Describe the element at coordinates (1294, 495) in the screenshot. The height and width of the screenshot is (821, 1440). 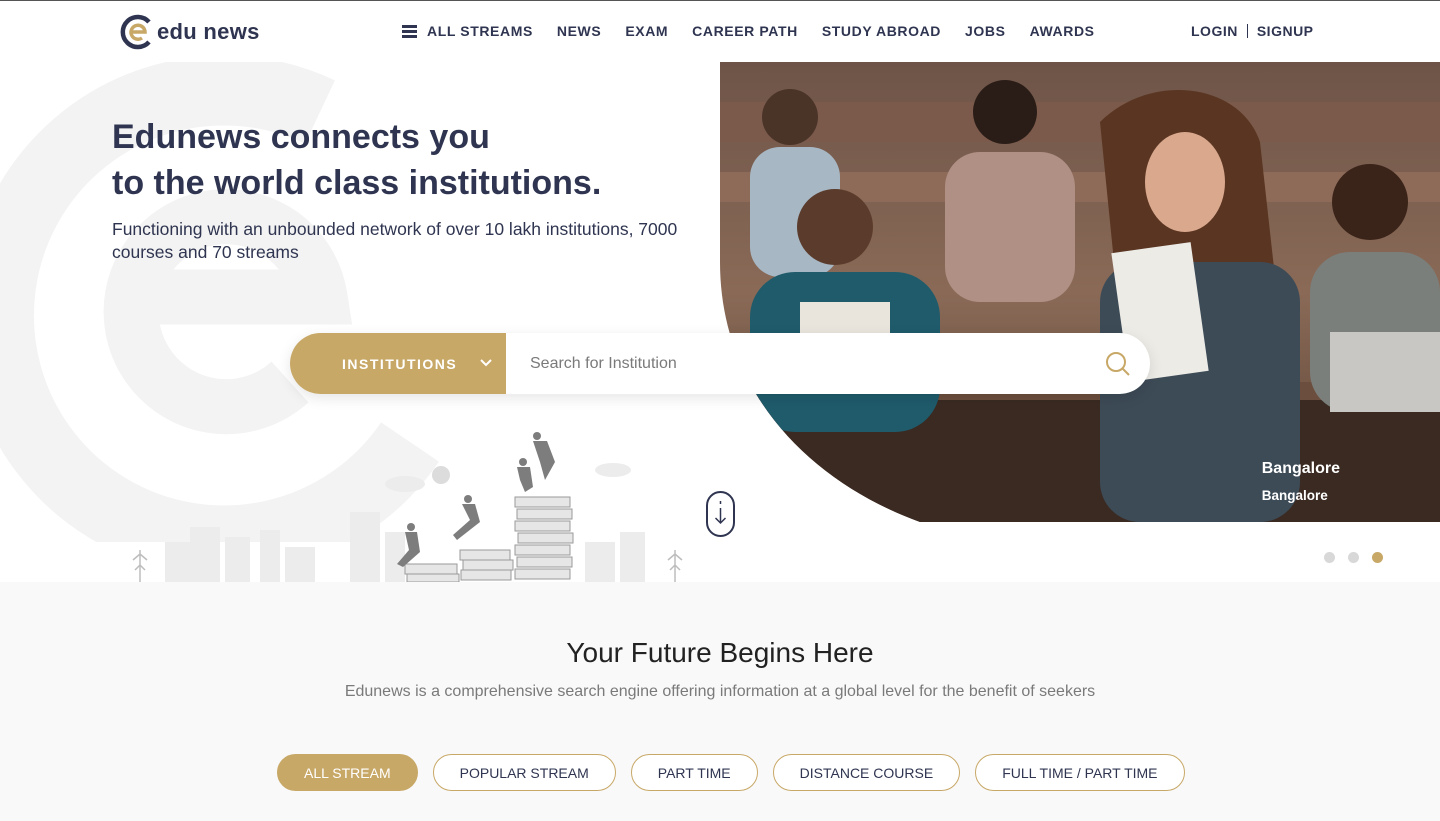
I see `slide-city-sub: Bangalore` at that location.